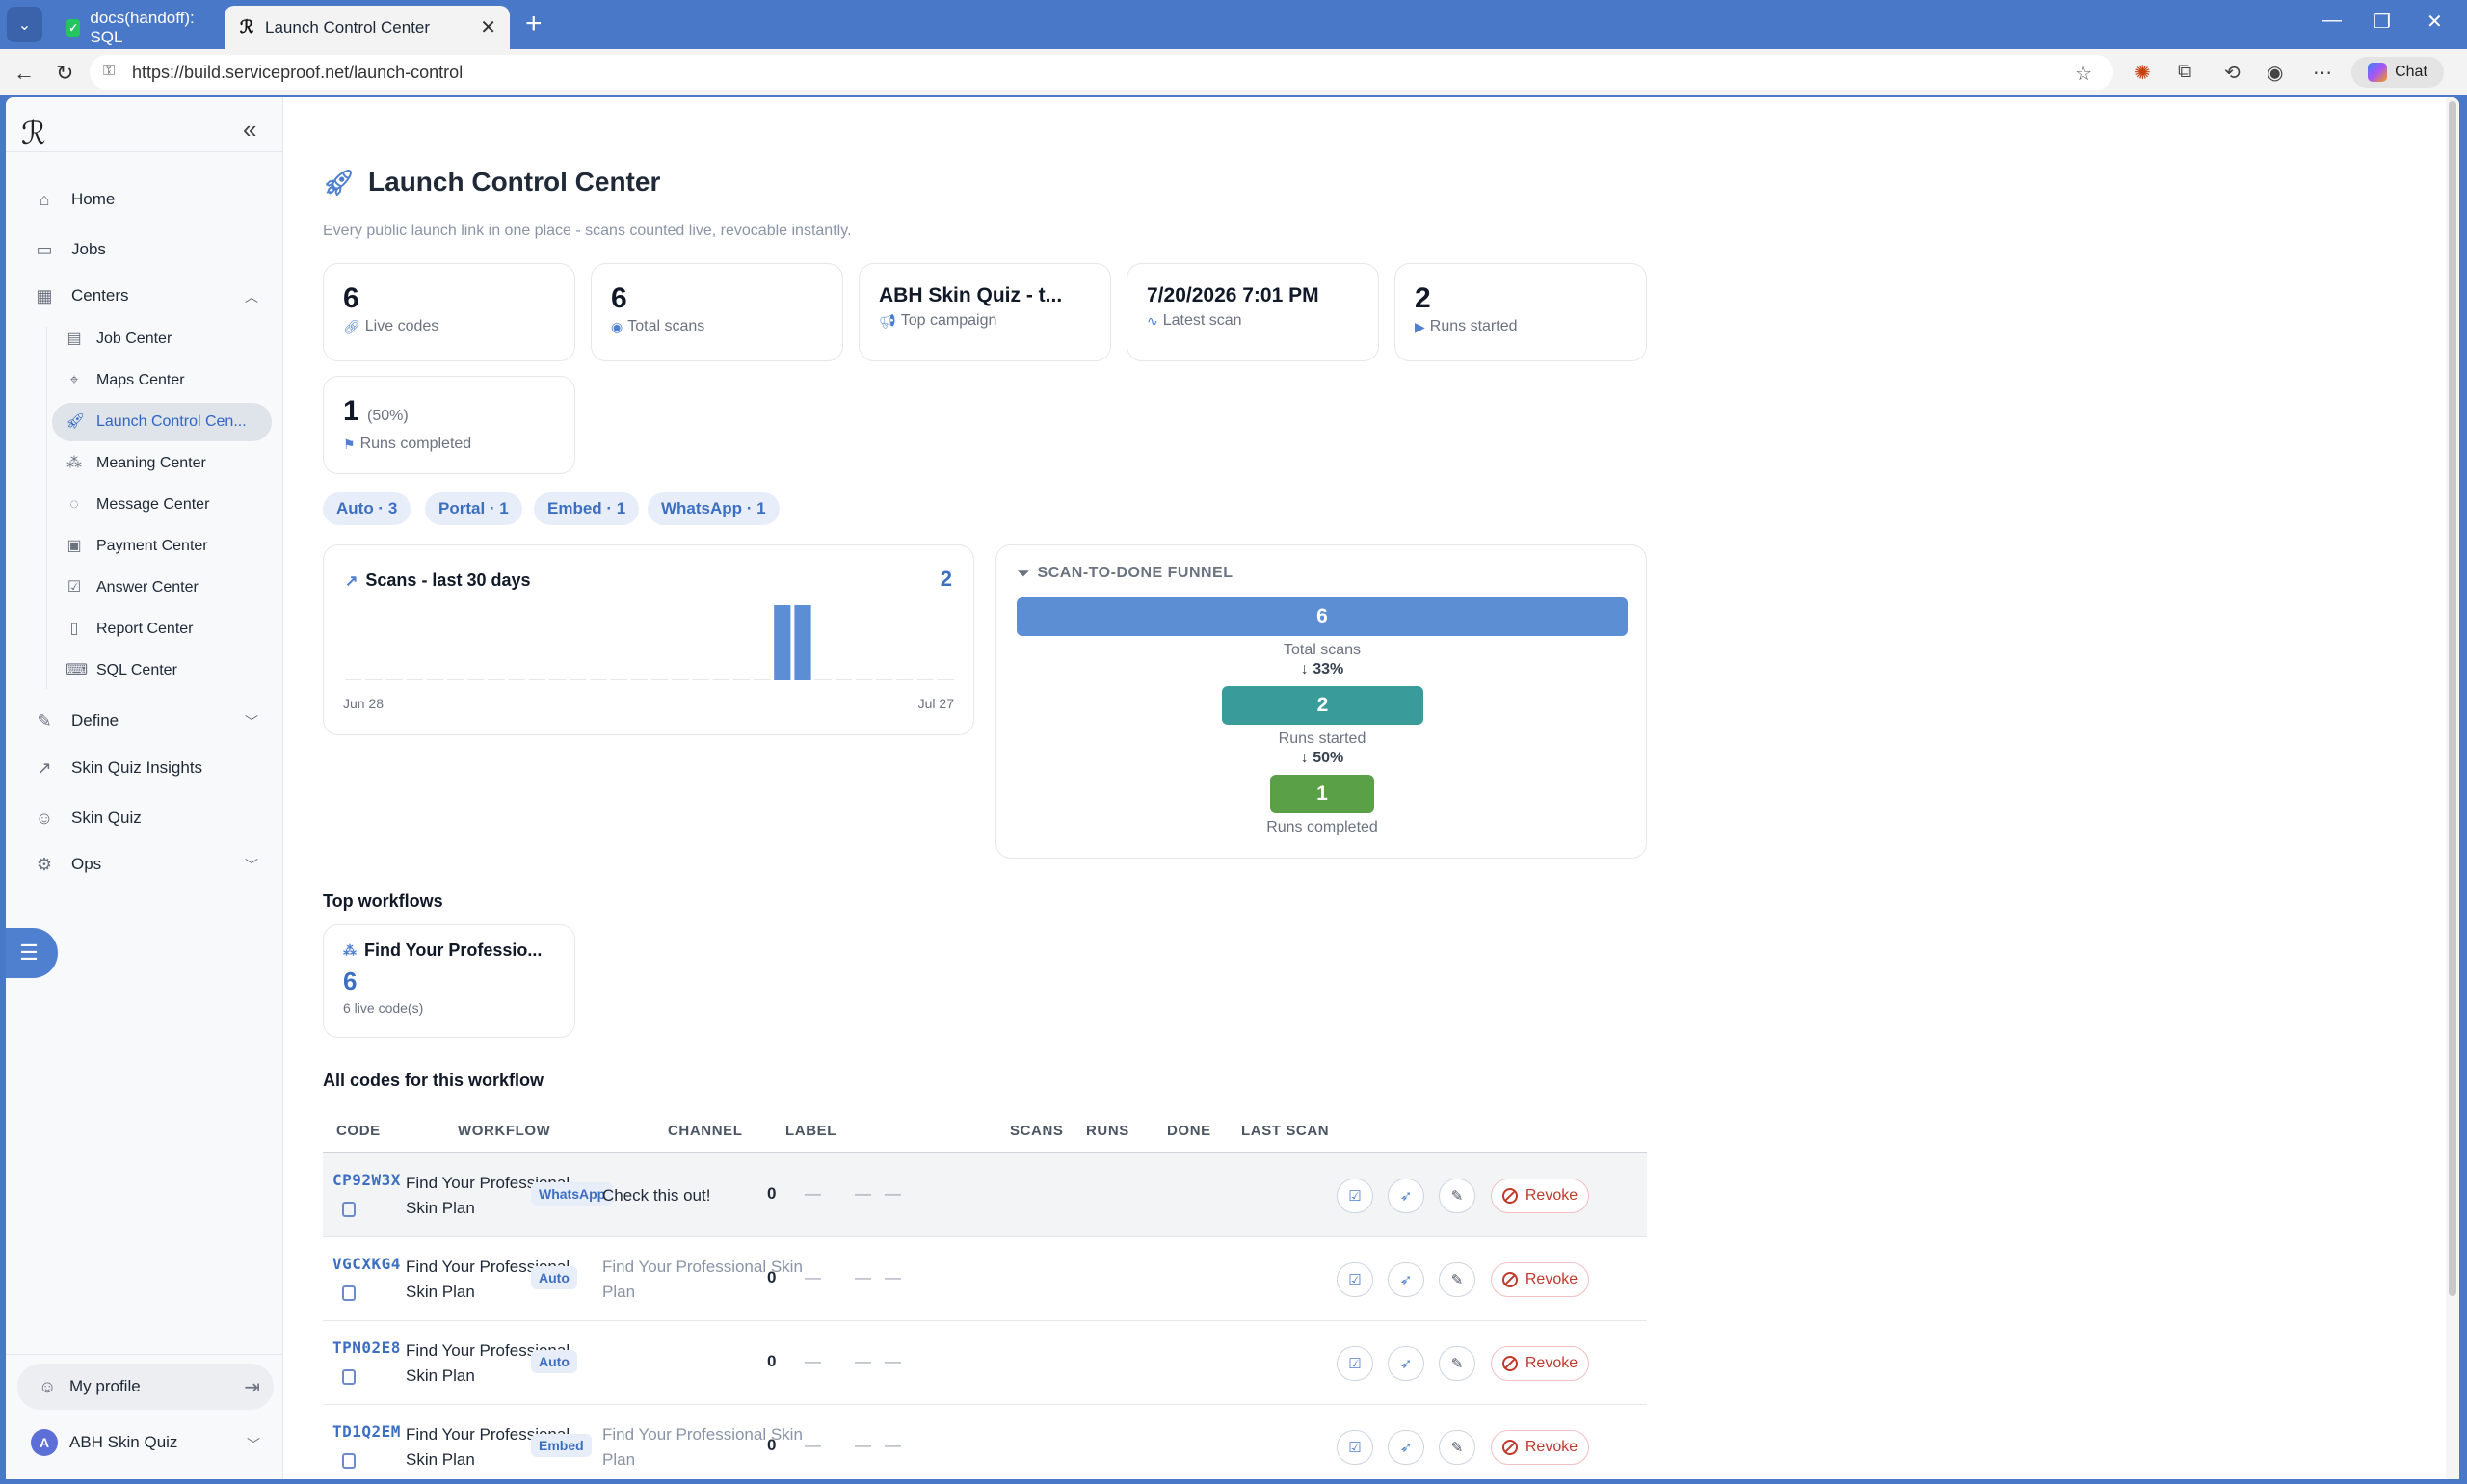  Describe the element at coordinates (1551, 1279) in the screenshot. I see `revoke-label: Revoke` at that location.